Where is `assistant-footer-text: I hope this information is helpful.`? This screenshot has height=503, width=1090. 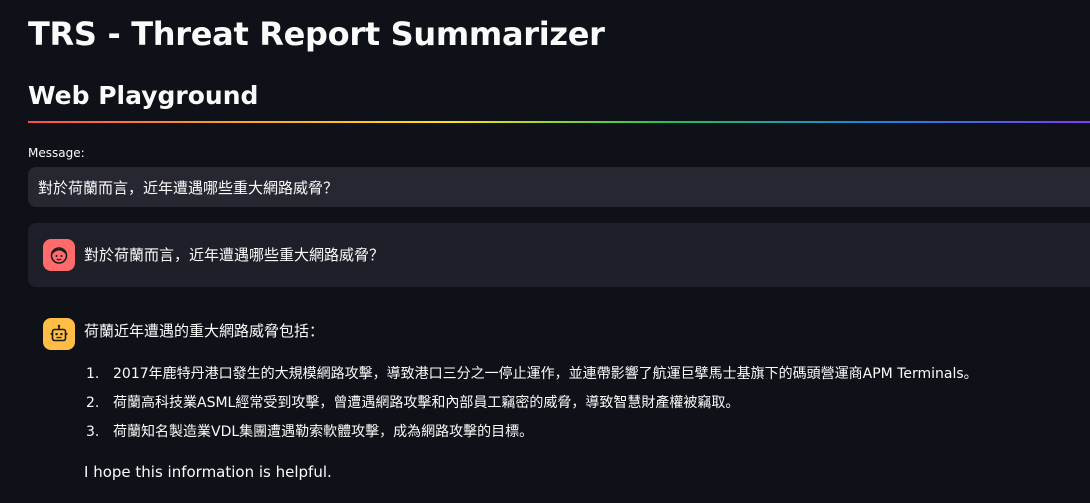 assistant-footer-text: I hope this information is helpful. is located at coordinates (208, 472).